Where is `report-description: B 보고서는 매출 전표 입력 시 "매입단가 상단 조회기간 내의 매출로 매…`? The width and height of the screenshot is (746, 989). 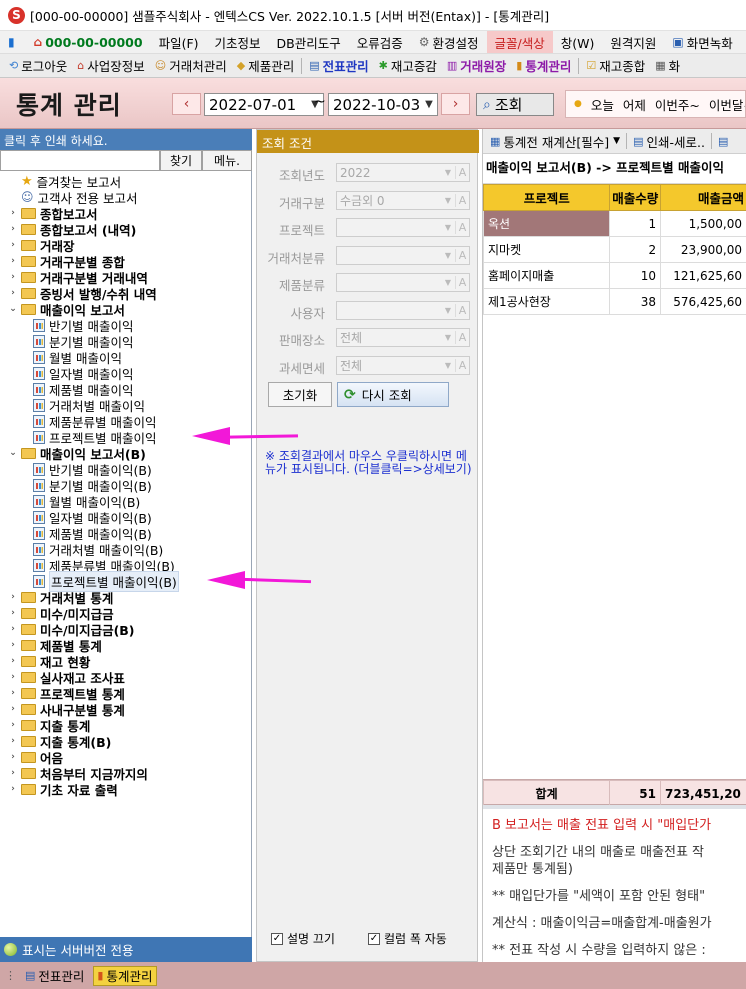
report-description: B 보고서는 매출 전표 입력 시 "매입단가 상단 조회기간 내의 매출로 매… is located at coordinates (614, 883).